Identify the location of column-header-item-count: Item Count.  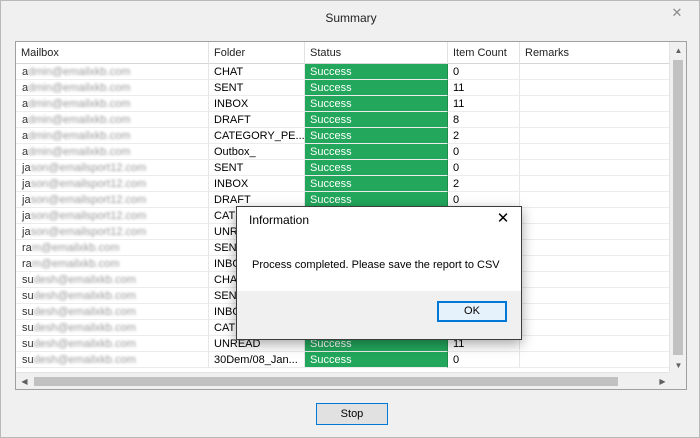
(484, 53).